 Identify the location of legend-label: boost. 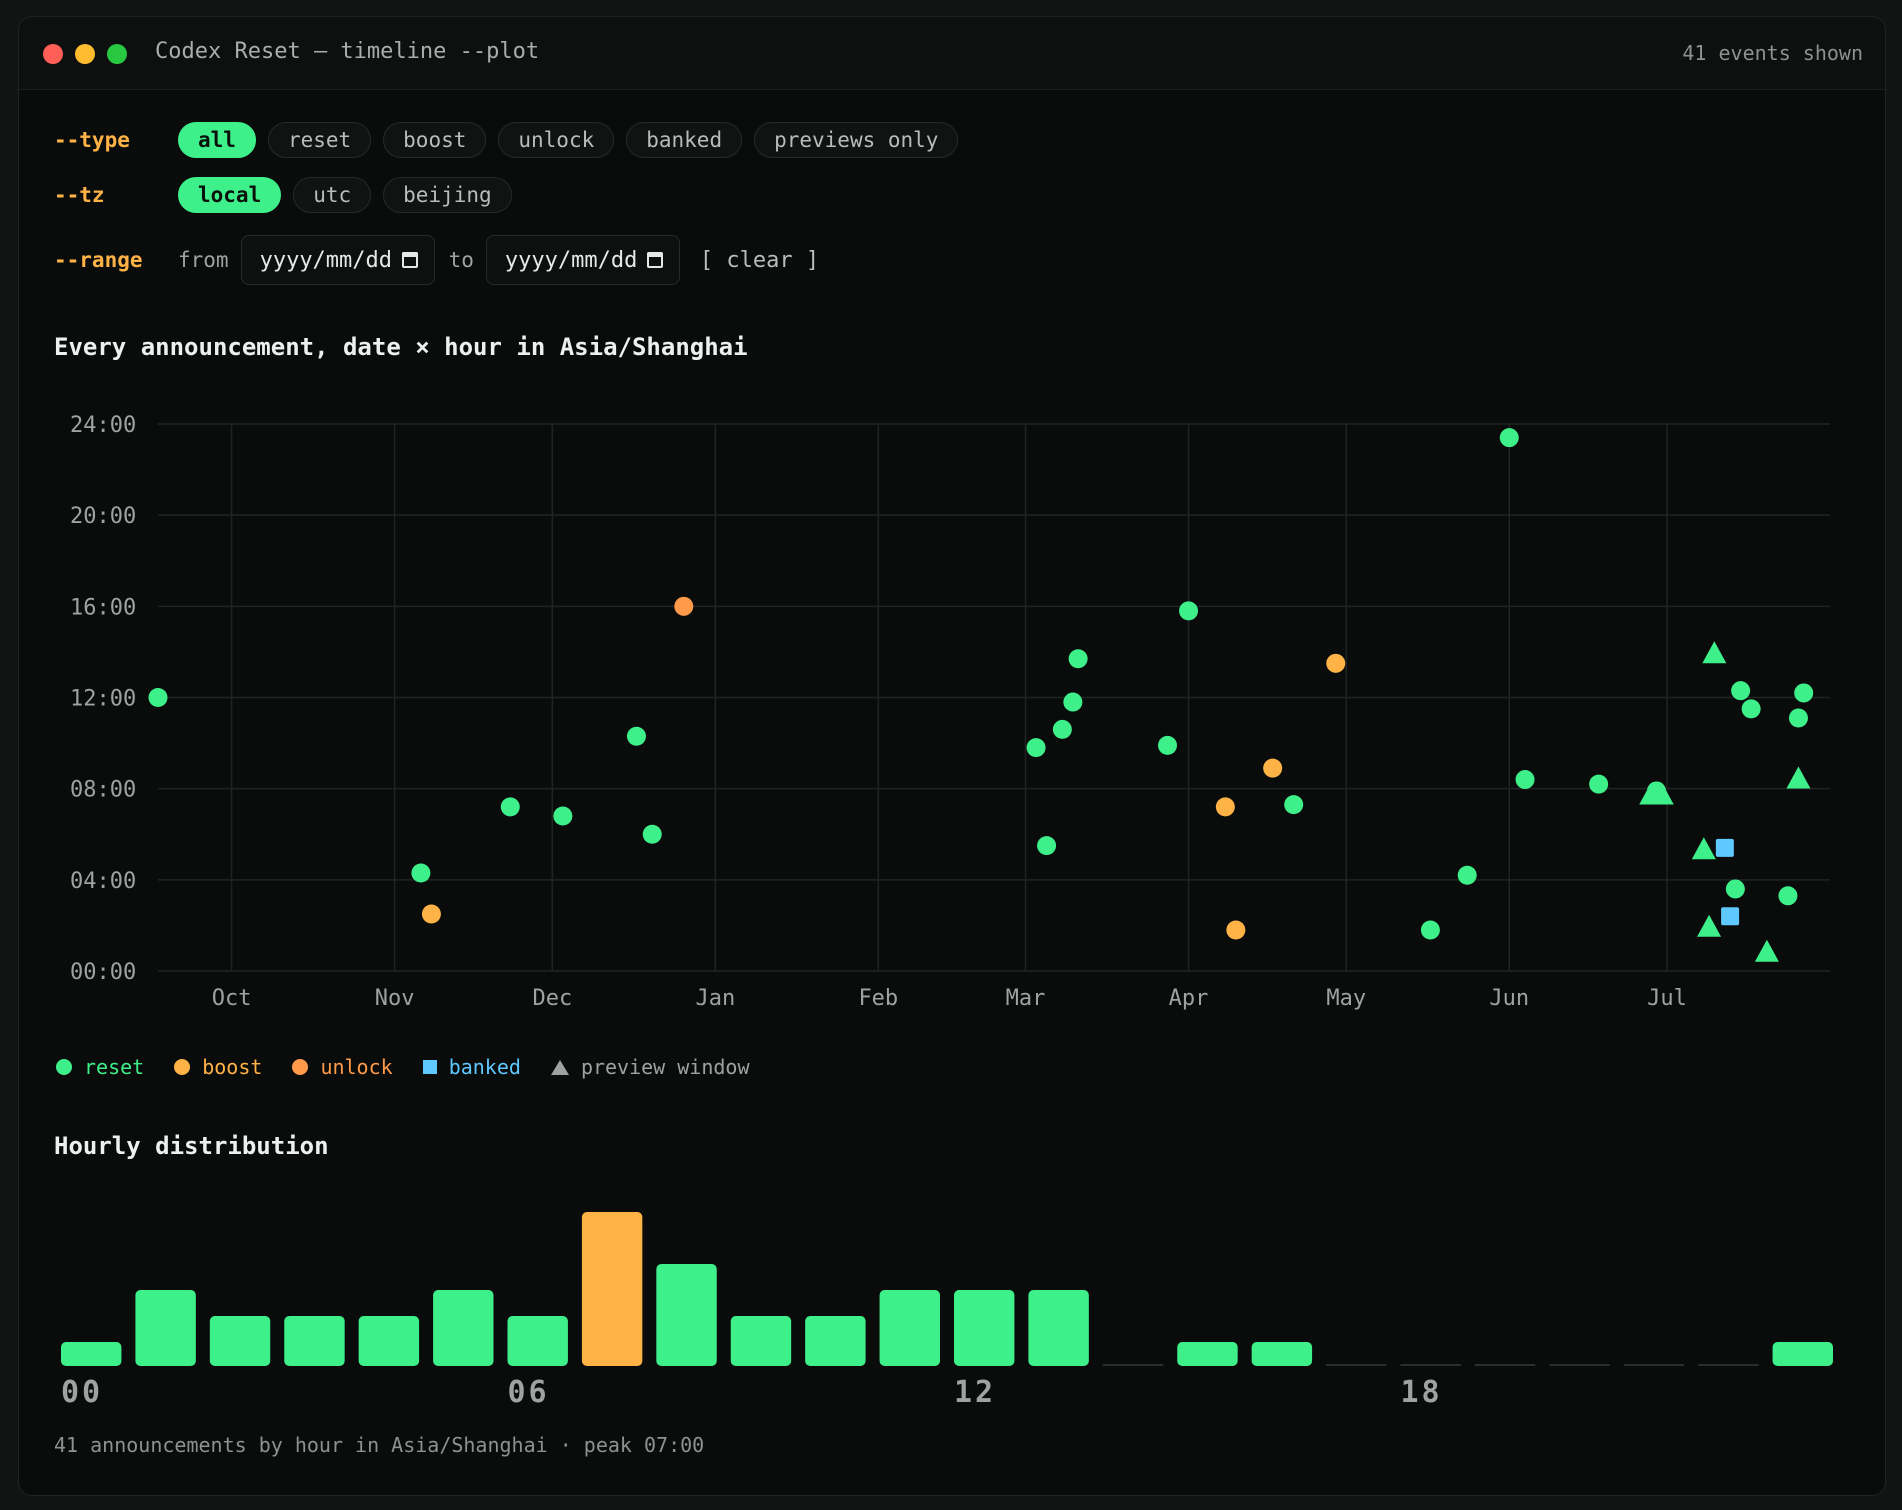
(232, 1067).